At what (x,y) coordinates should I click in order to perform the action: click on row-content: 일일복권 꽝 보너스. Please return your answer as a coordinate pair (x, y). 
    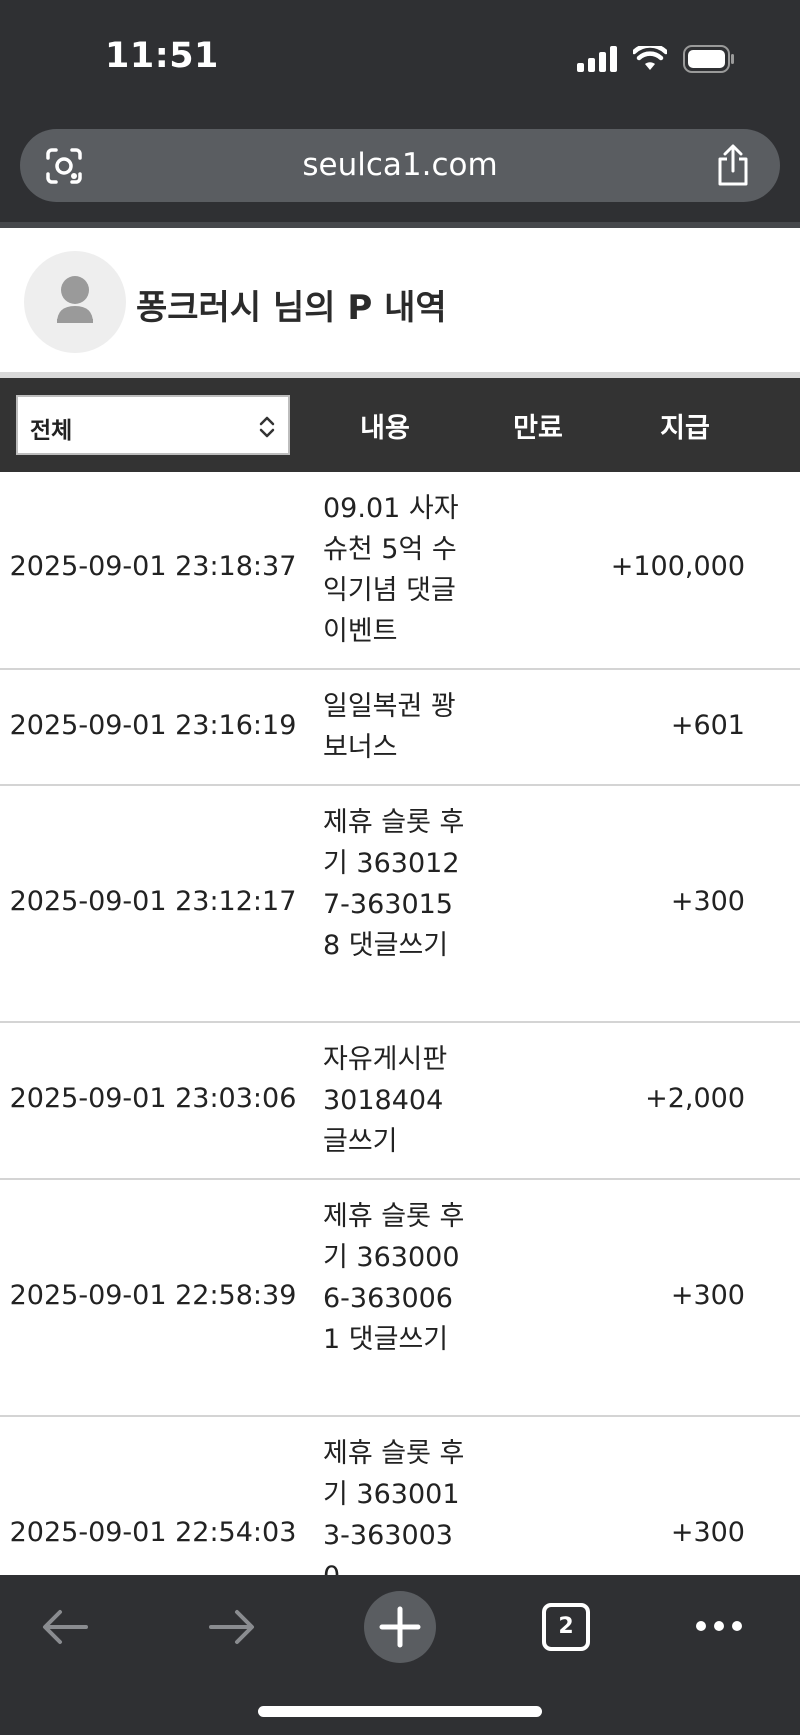
    Looking at the image, I should click on (389, 727).